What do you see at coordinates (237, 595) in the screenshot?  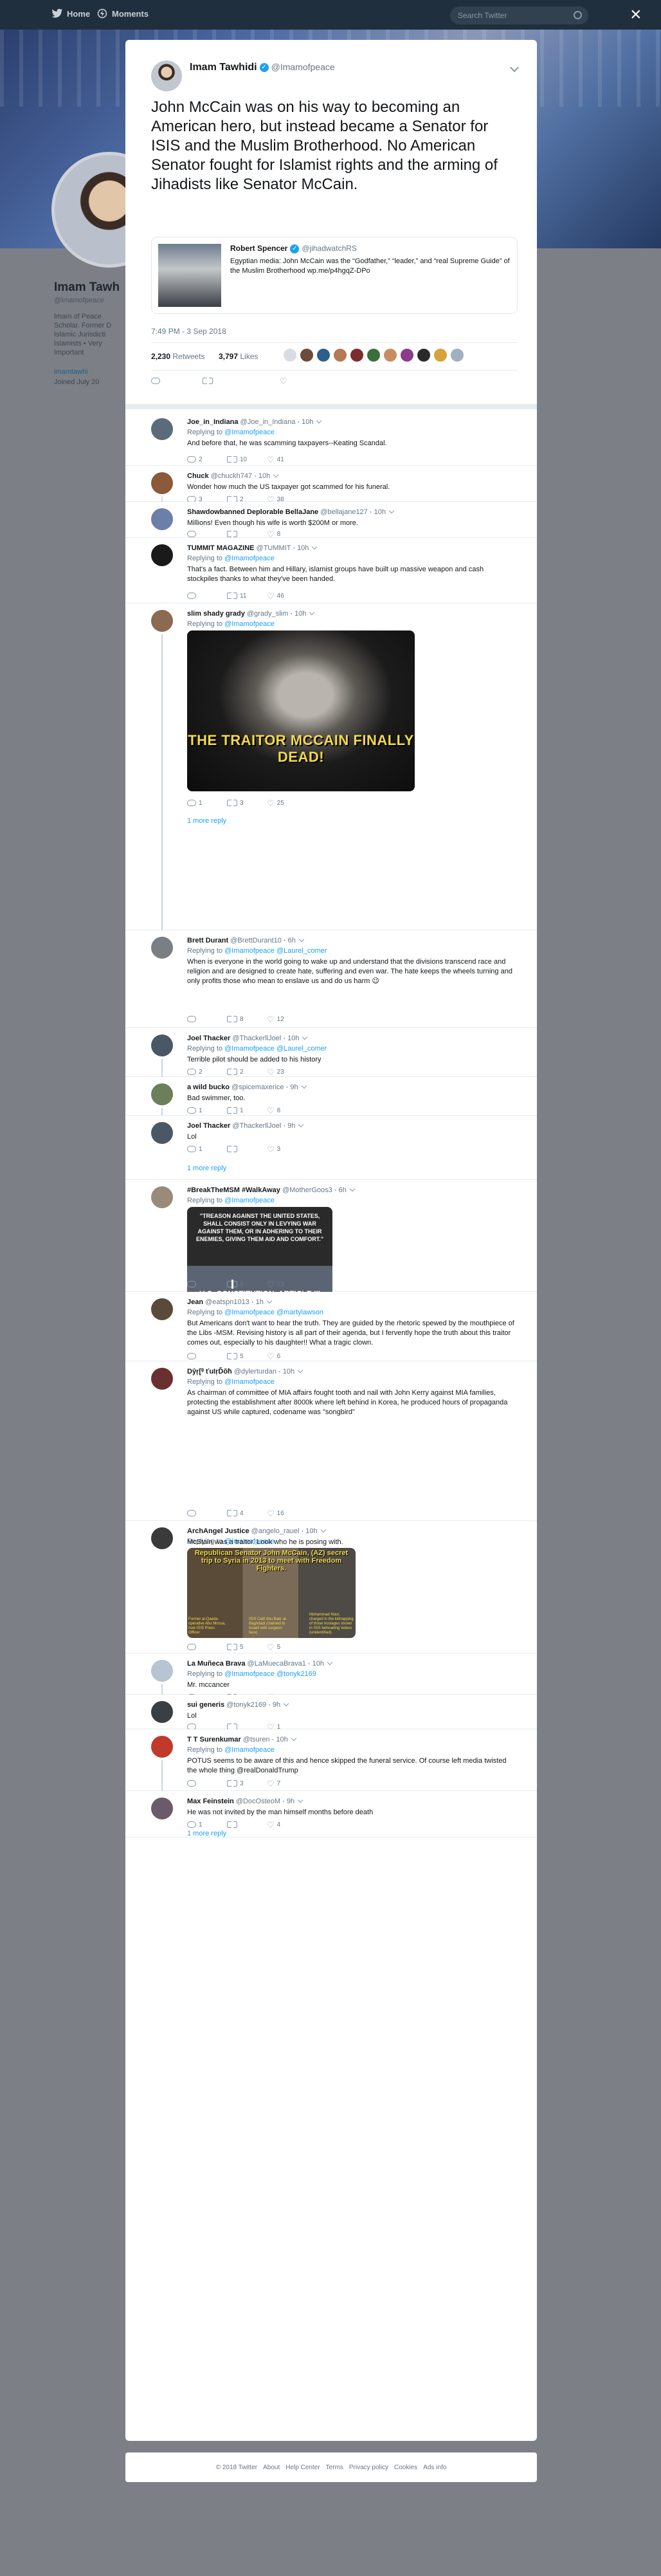 I see `retweet-button: 11` at bounding box center [237, 595].